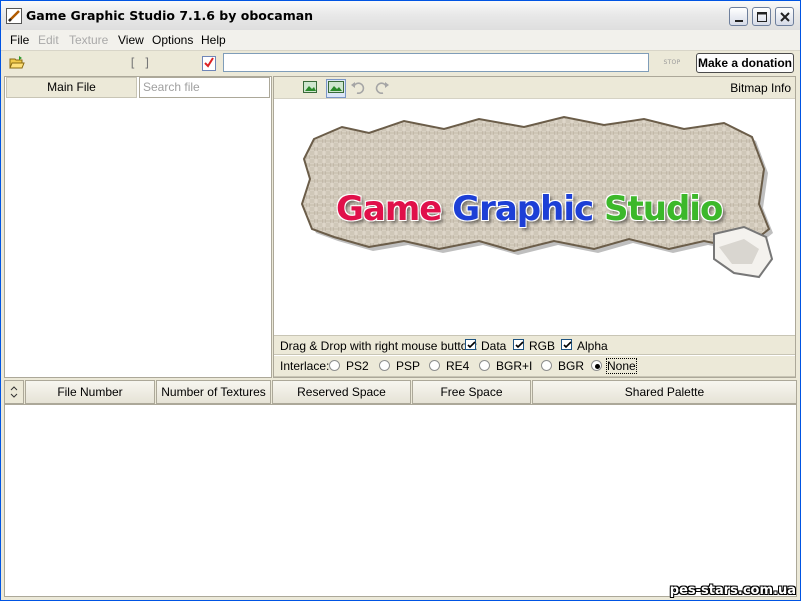 This screenshot has height=601, width=801. Describe the element at coordinates (71, 87) in the screenshot. I see `main-file-header: Main File` at that location.